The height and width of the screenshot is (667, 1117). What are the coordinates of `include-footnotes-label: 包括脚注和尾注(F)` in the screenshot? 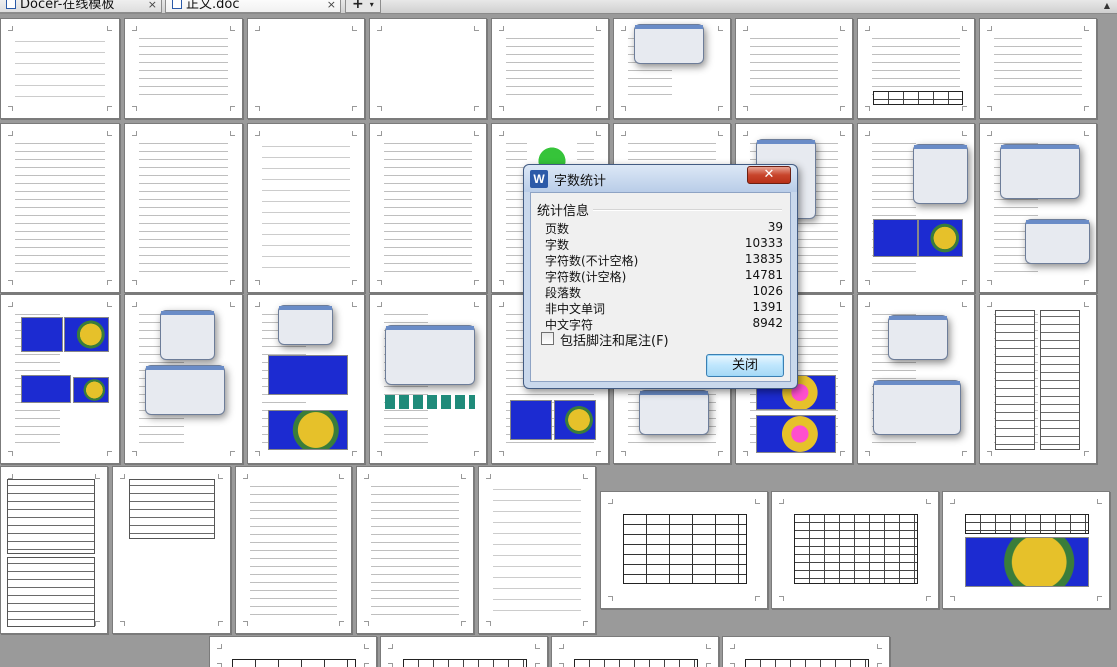 It's located at (614, 339).